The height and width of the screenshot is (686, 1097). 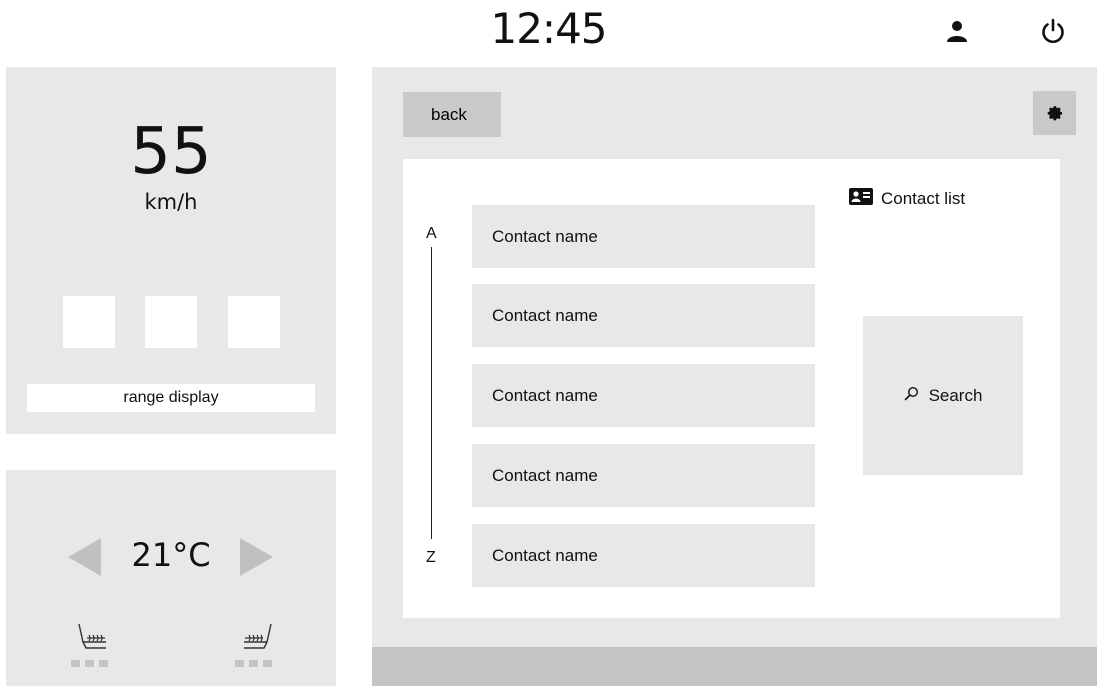 What do you see at coordinates (1054, 113) in the screenshot?
I see `gear-icon` at bounding box center [1054, 113].